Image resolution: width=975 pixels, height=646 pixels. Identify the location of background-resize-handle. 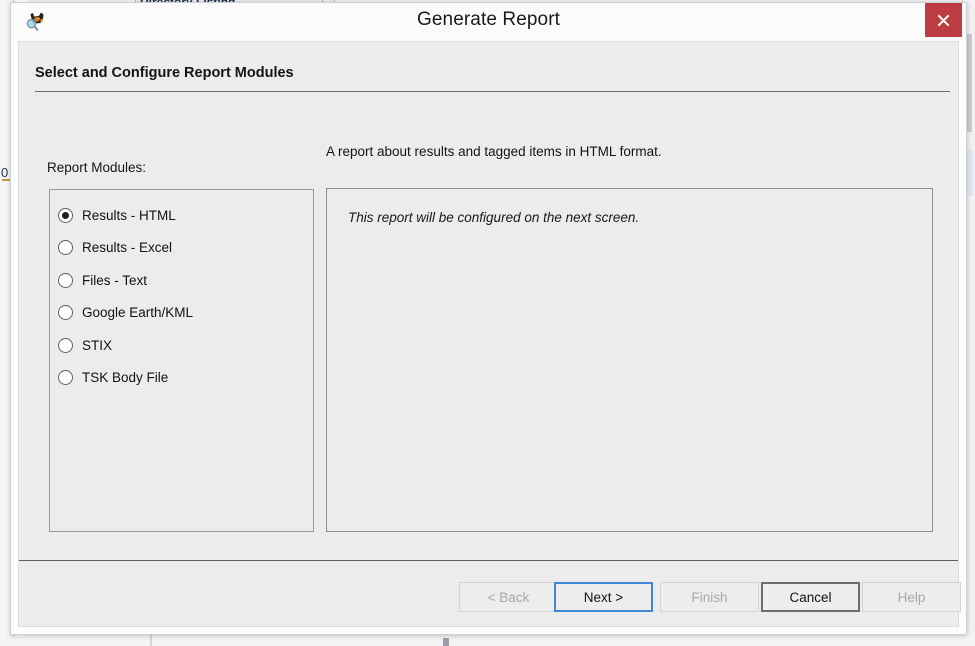
(446, 642).